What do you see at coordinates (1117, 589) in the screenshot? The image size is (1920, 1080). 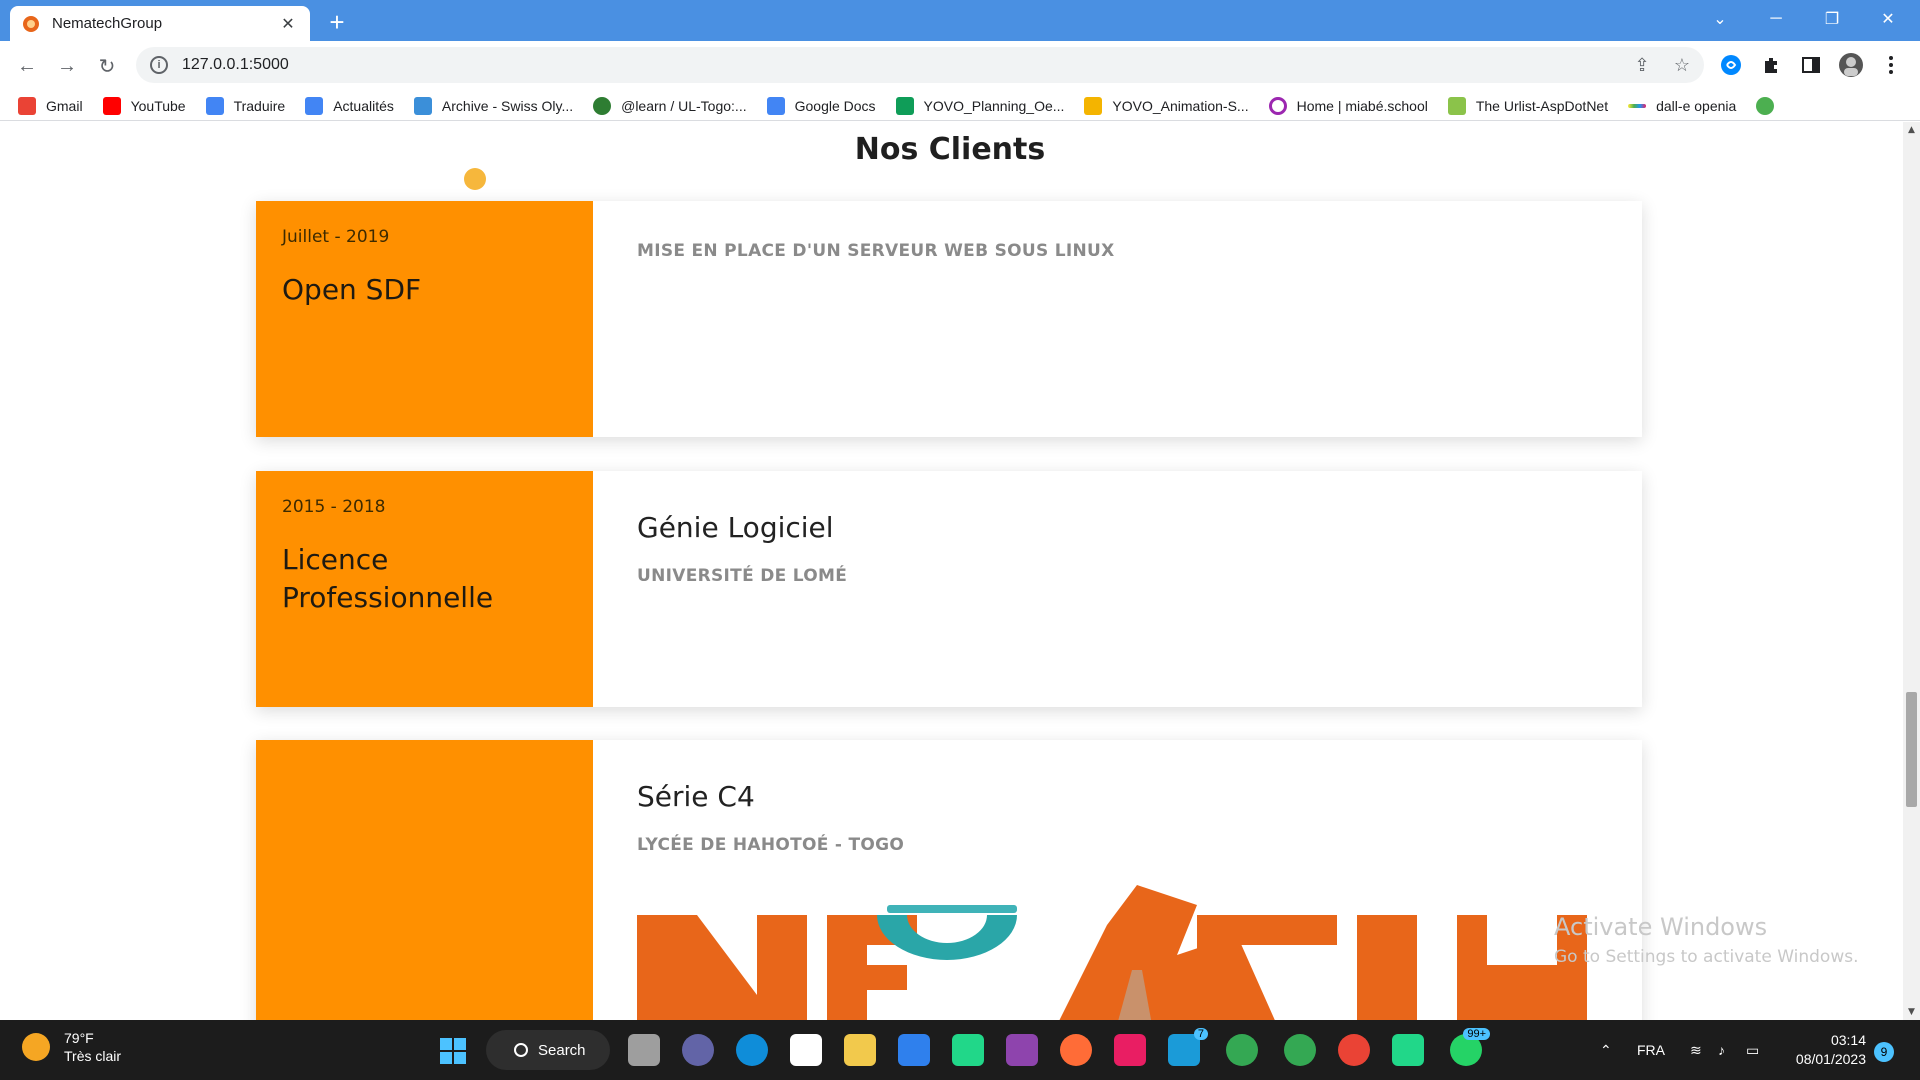 I see `card-right-panel: Génie Logiciel UNIVERSITÉ DE LOMÉ` at bounding box center [1117, 589].